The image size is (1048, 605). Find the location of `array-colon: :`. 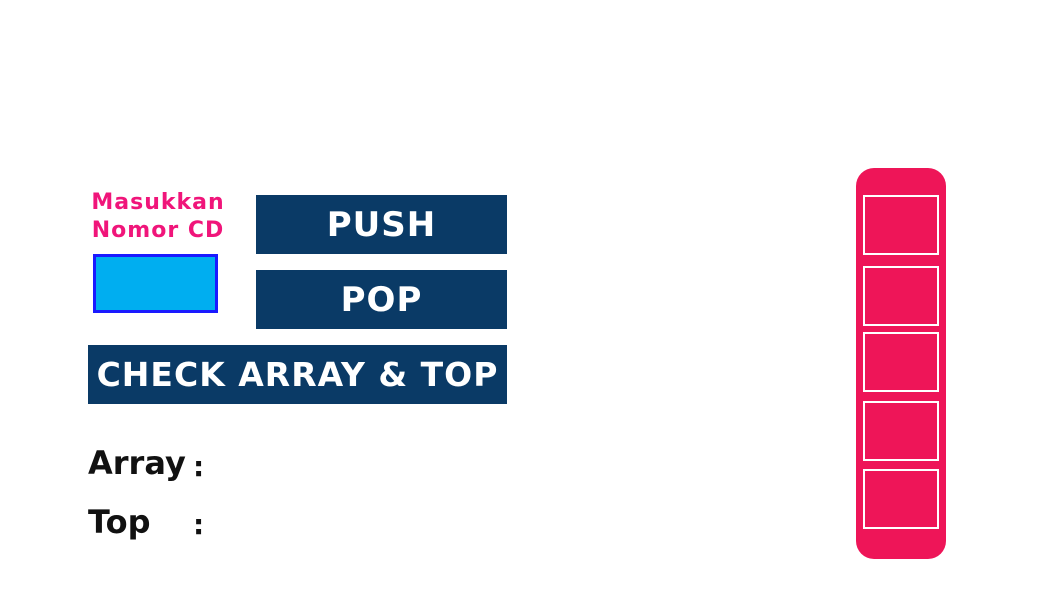

array-colon: : is located at coordinates (199, 466).